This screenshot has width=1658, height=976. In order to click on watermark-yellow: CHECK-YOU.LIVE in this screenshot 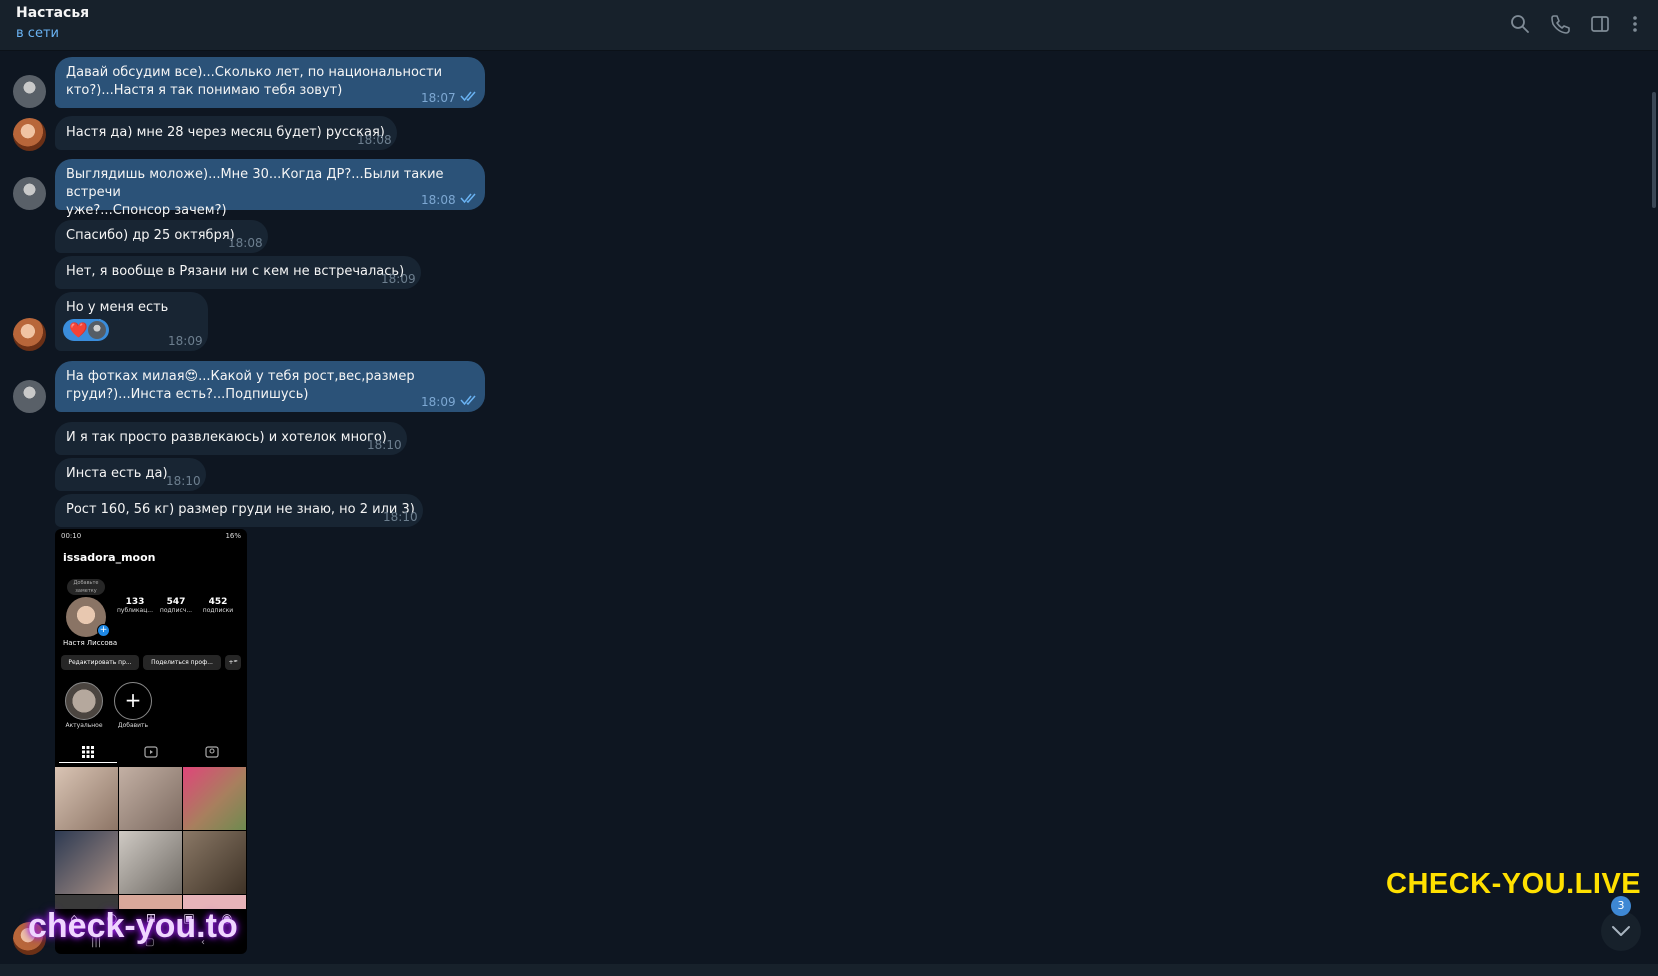, I will do `click(1514, 884)`.